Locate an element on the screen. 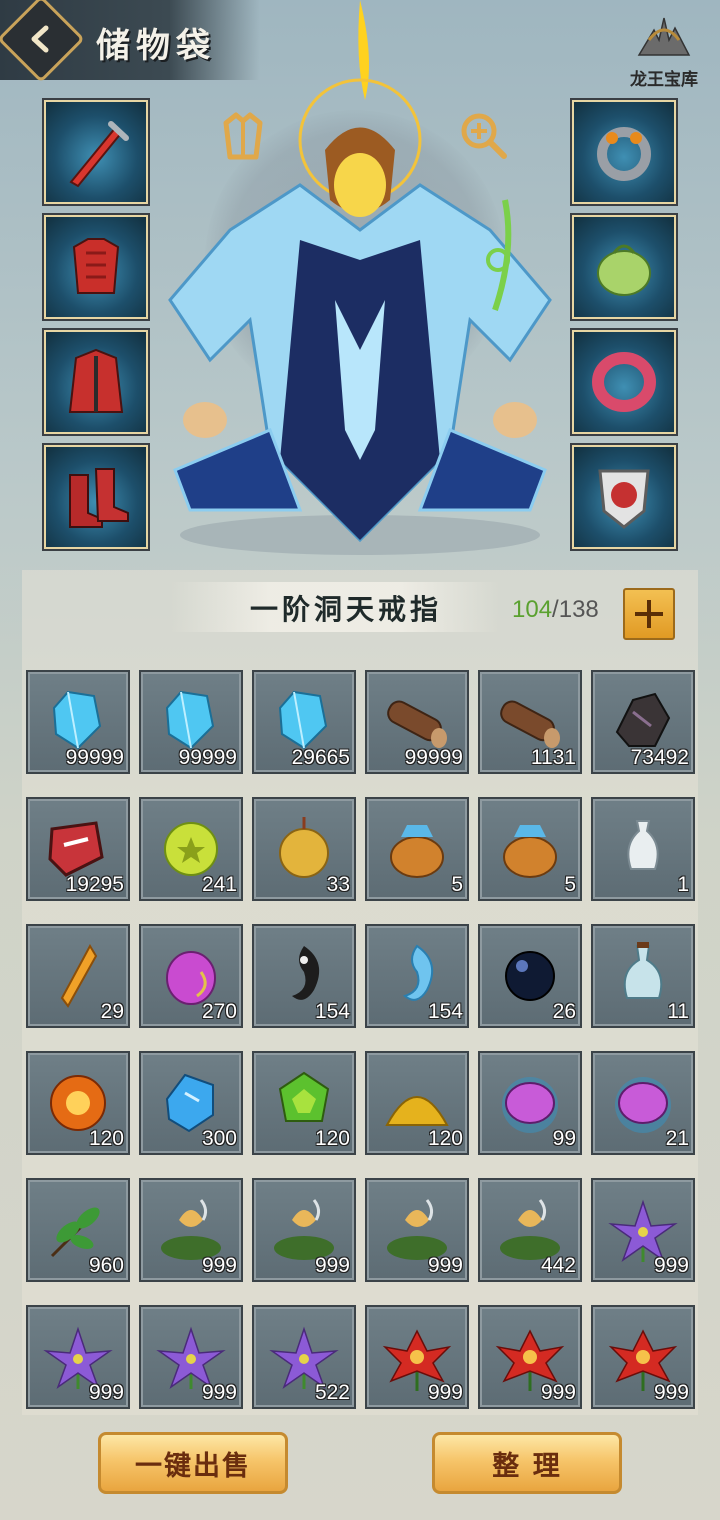 The height and width of the screenshot is (1520, 720). item-quantity: 960 is located at coordinates (106, 1265).